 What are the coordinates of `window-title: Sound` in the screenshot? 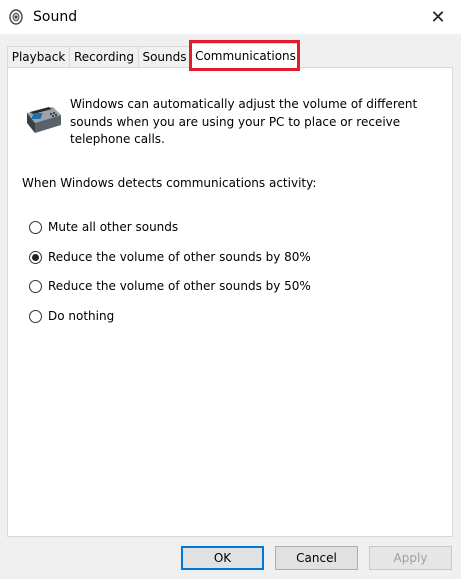 It's located at (55, 17).